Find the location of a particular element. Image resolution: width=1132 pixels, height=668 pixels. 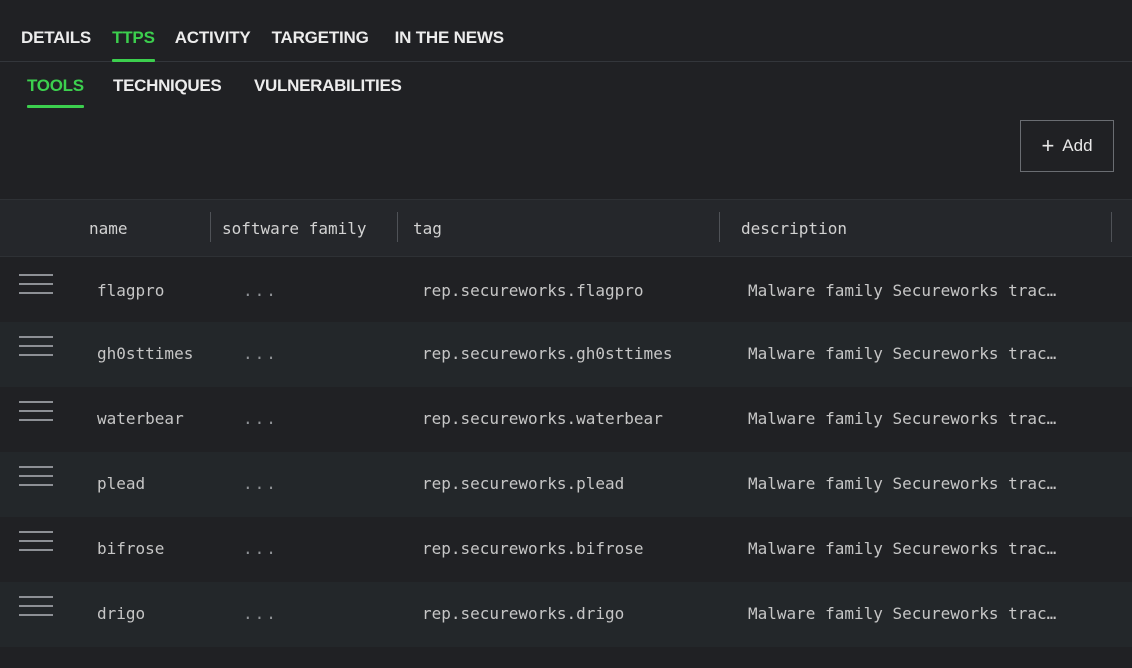

cell-tag: rep.secureworks.gh0sttimes is located at coordinates (547, 353).